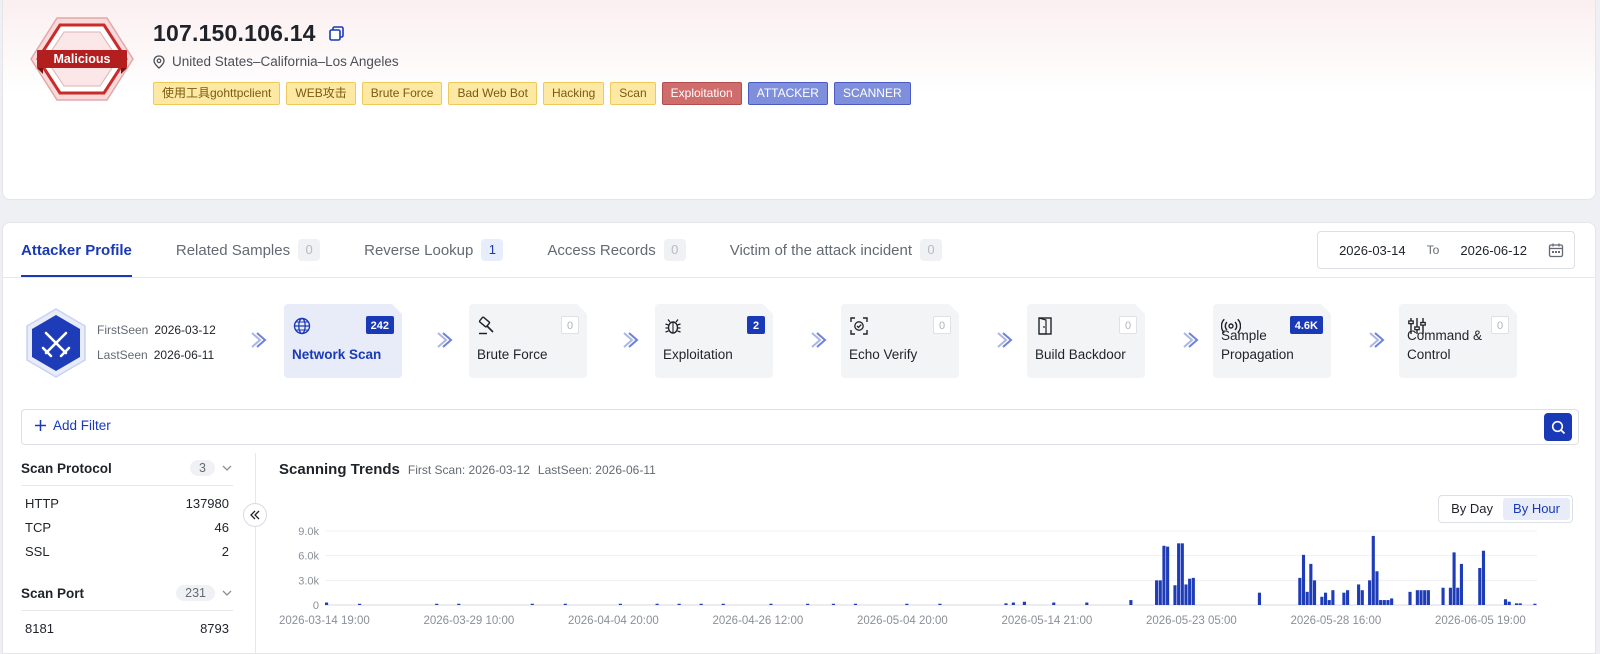  What do you see at coordinates (402, 93) in the screenshot?
I see `tag-brute-force: Brute Force` at bounding box center [402, 93].